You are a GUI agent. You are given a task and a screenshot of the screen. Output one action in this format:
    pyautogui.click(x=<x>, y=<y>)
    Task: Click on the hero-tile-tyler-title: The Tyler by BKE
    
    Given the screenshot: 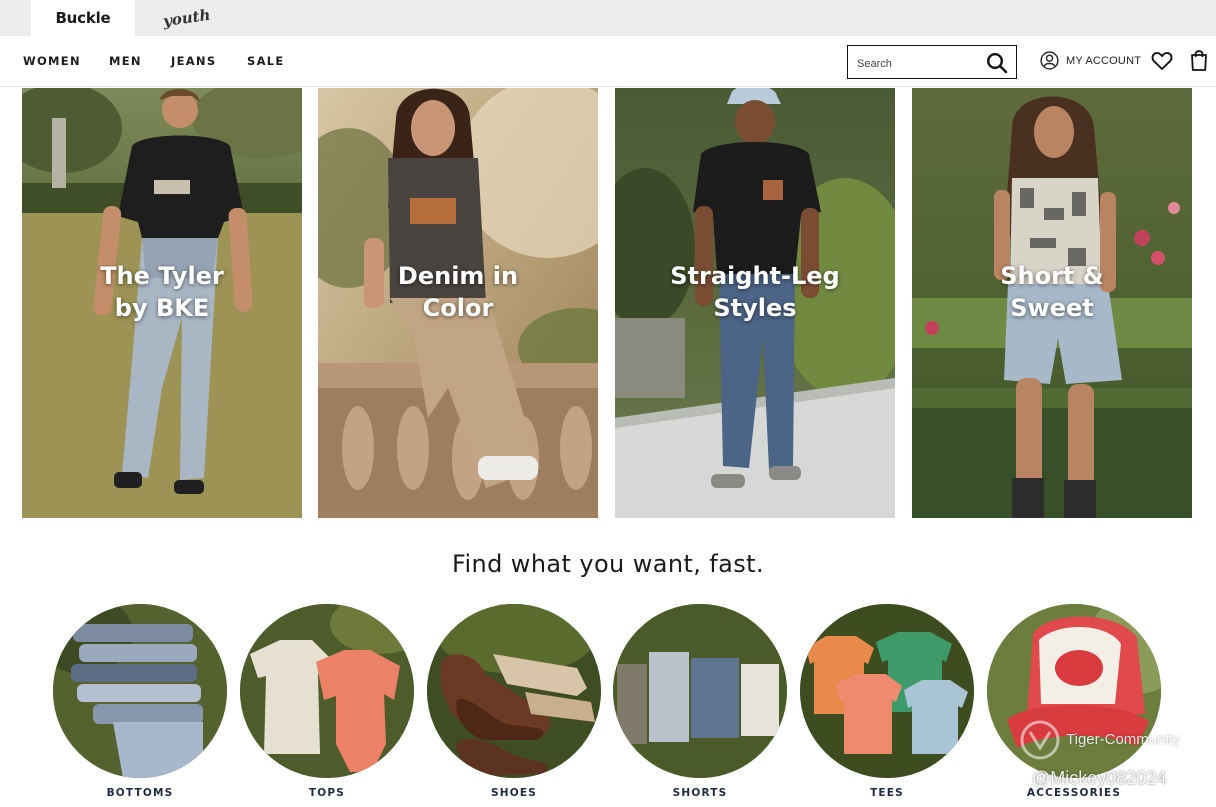 What is the action you would take?
    pyautogui.click(x=162, y=292)
    